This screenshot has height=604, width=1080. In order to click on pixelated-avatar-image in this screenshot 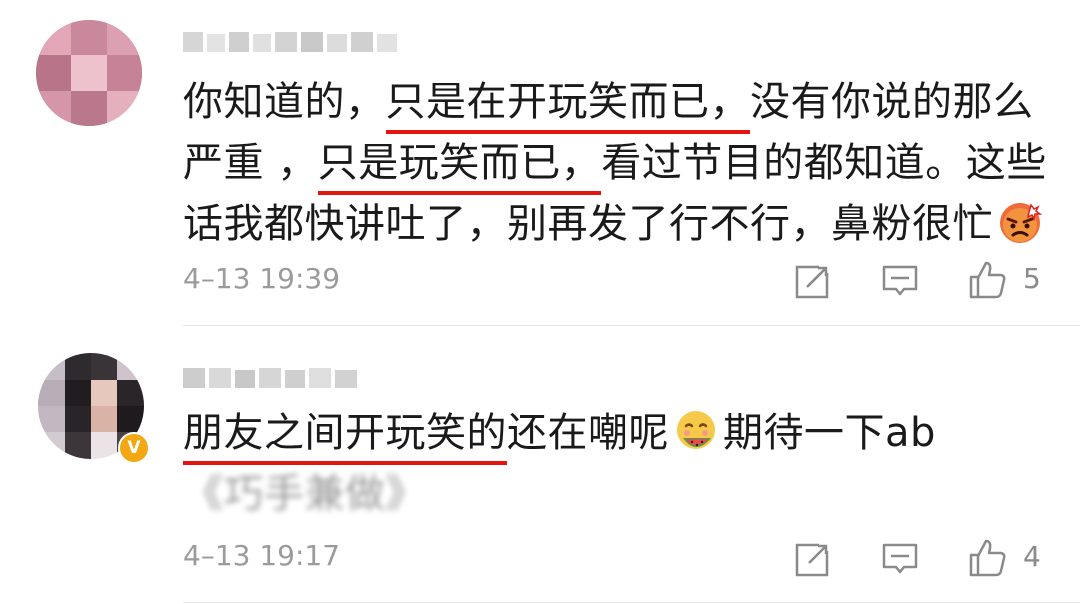, I will do `click(89, 73)`.